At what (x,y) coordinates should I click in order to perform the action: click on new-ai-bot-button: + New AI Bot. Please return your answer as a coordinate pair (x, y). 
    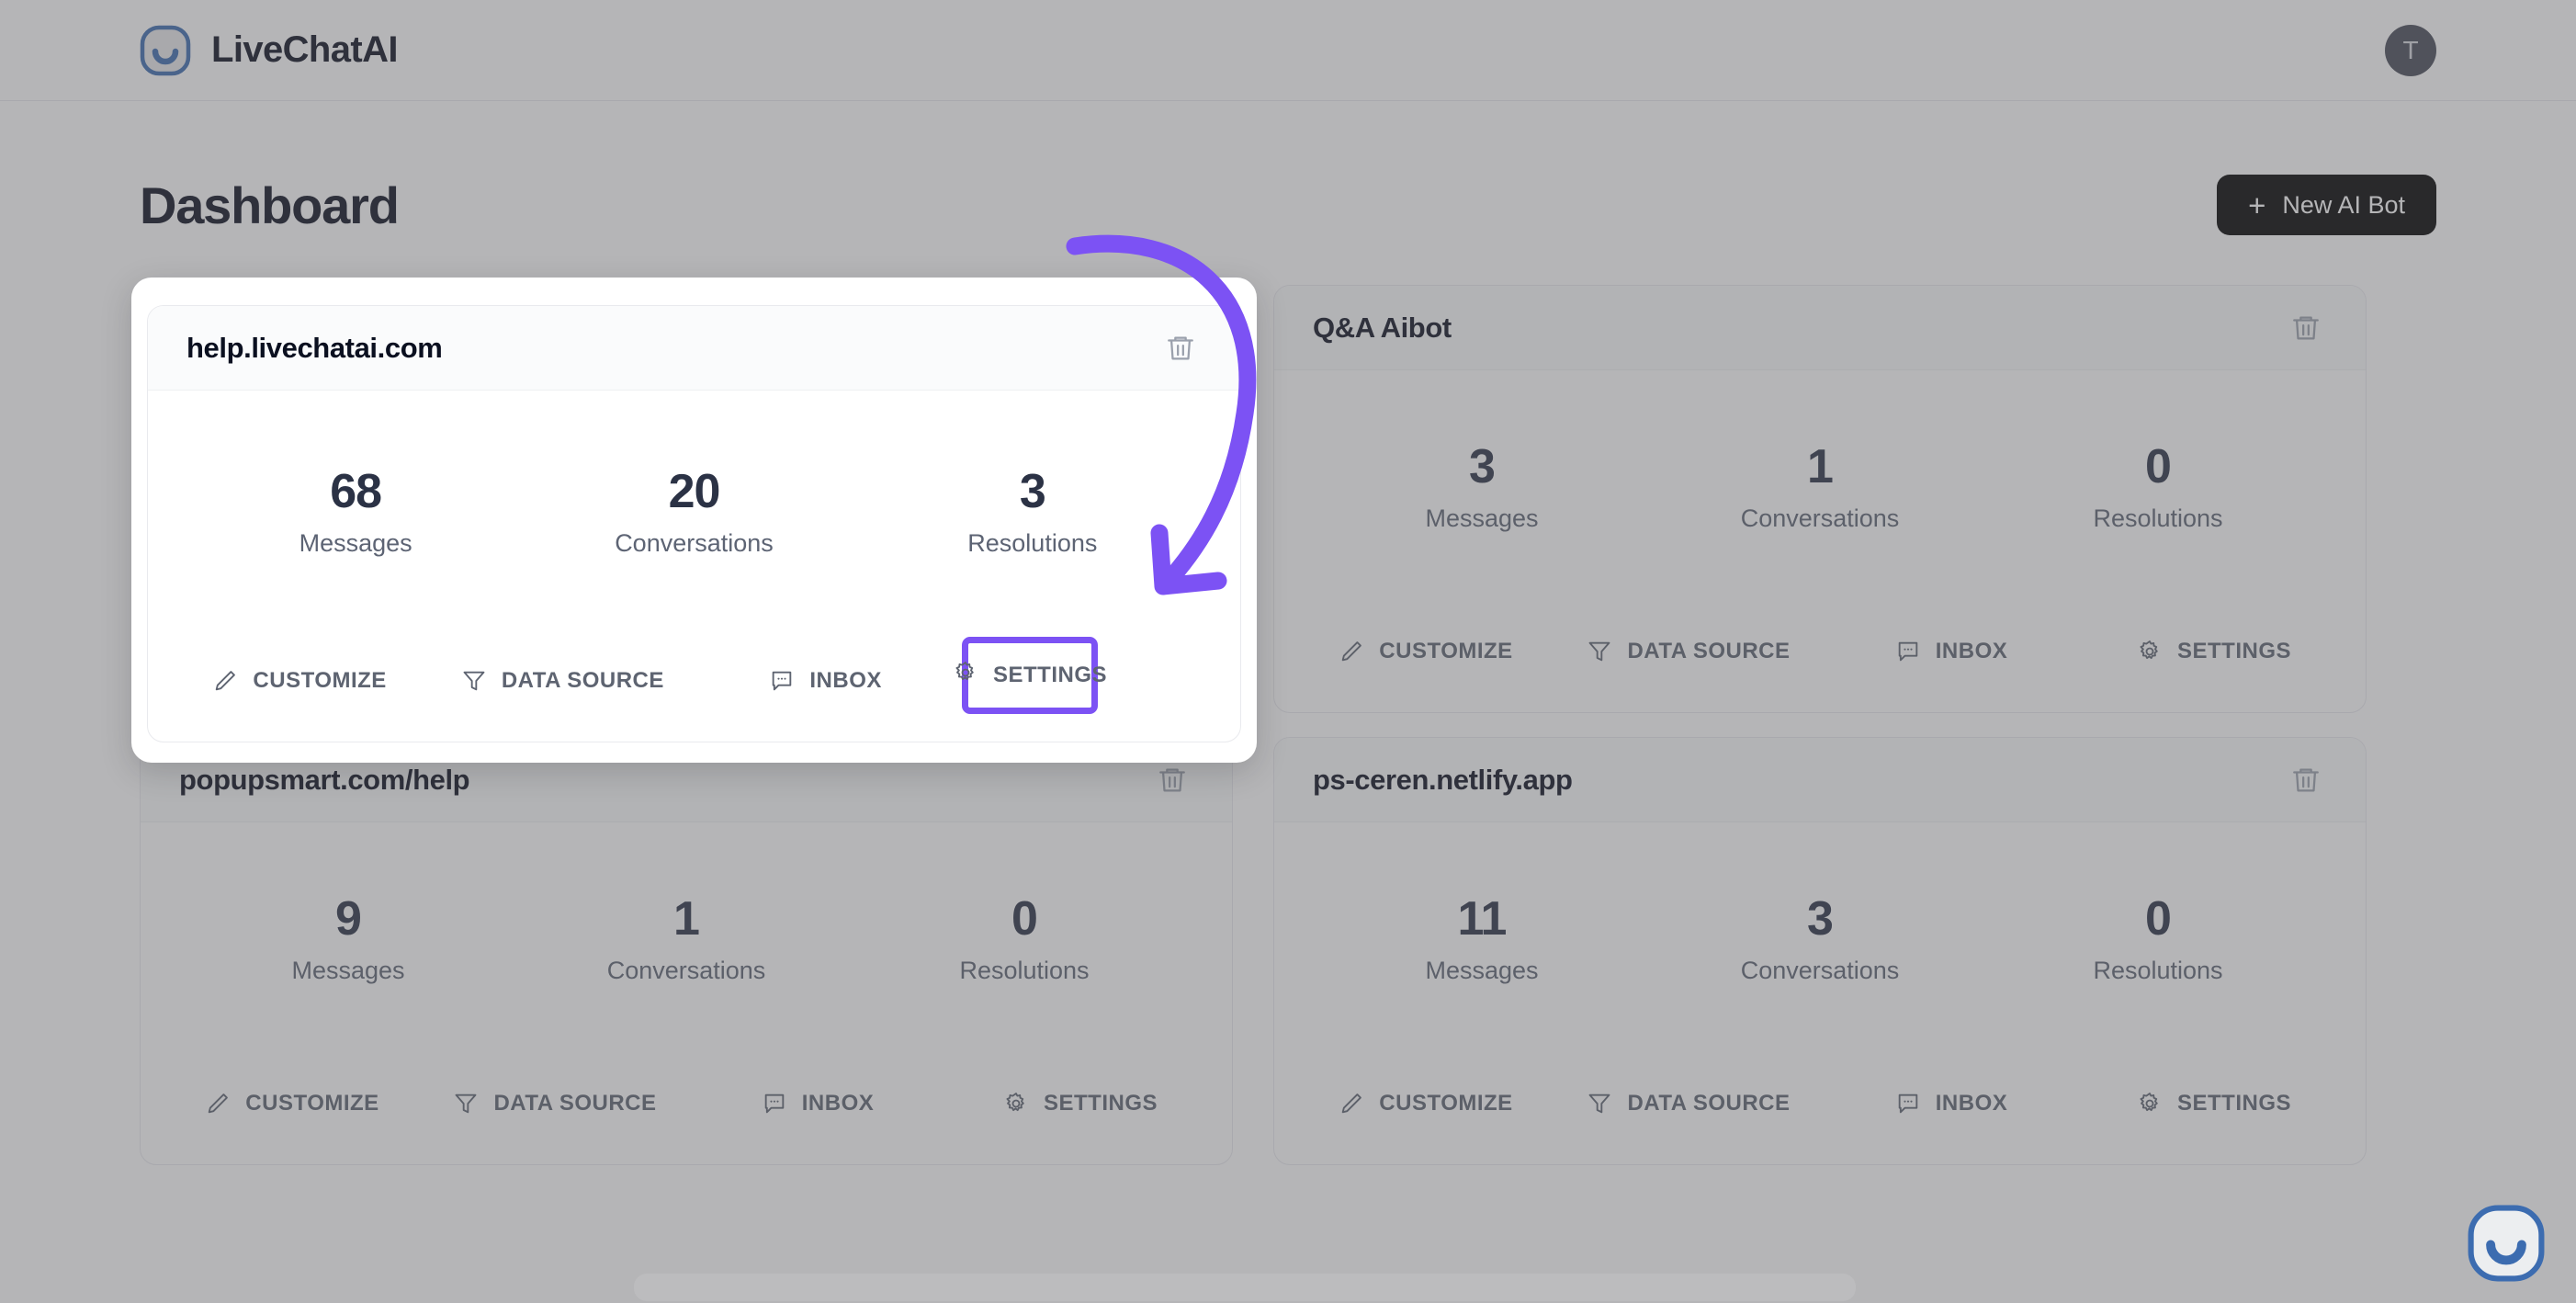
    Looking at the image, I should click on (2326, 205).